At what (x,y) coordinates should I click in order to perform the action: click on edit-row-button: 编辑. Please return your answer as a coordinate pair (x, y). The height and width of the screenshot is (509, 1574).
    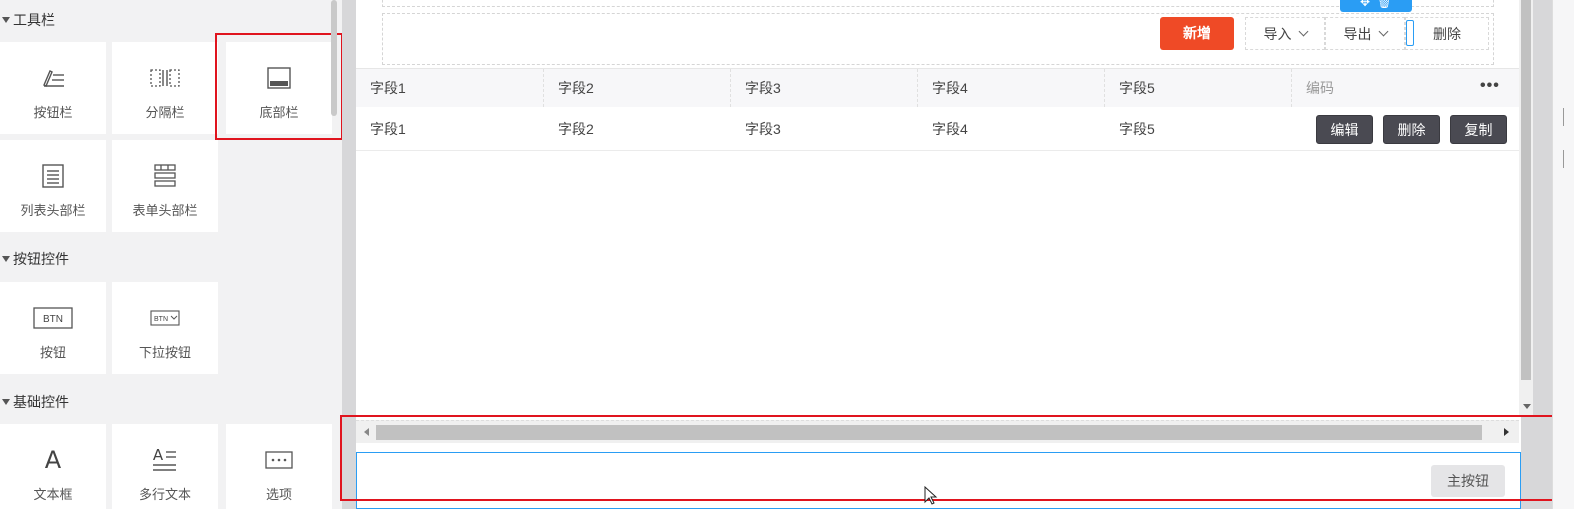
    Looking at the image, I should click on (1344, 129).